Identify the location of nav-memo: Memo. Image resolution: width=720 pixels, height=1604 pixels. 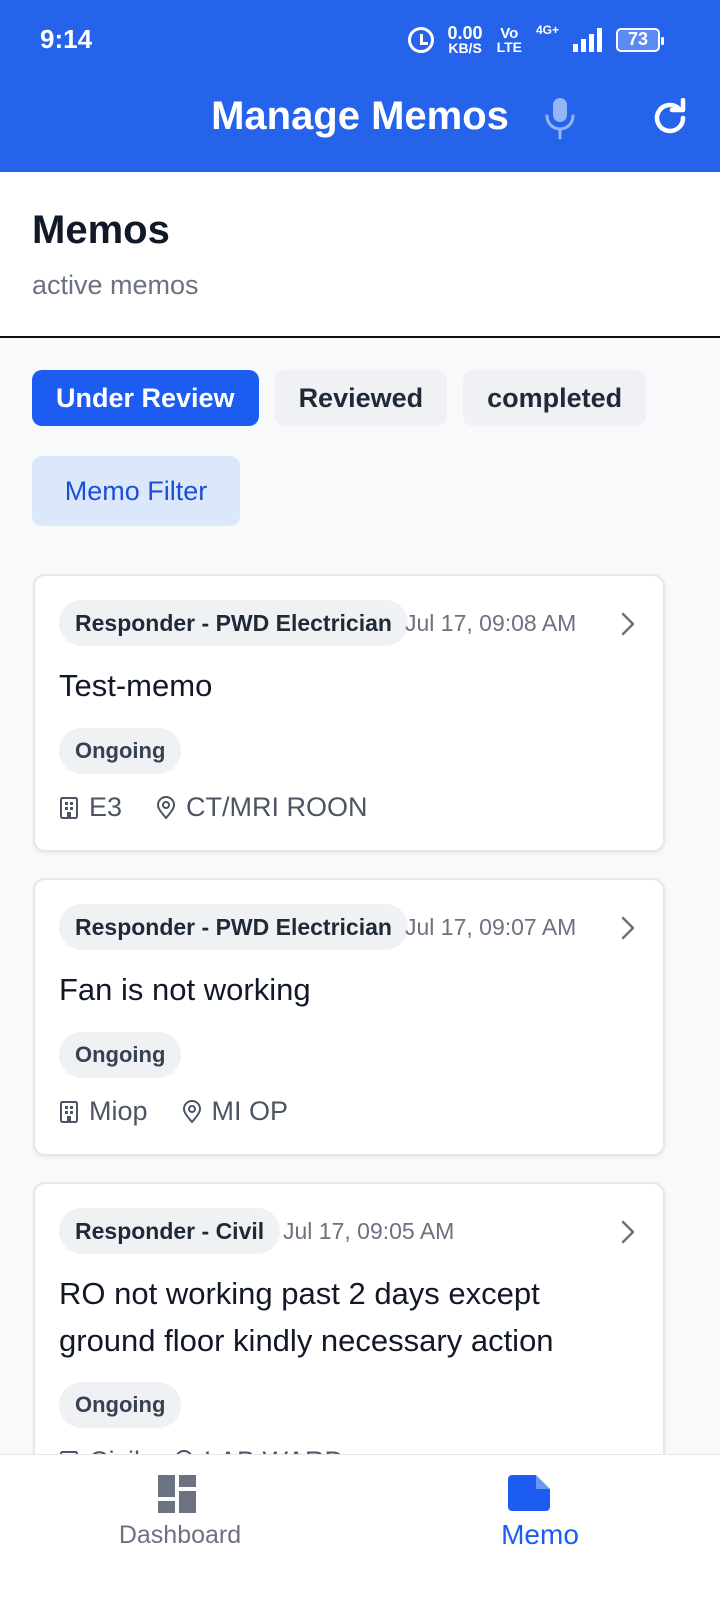
(540, 1529).